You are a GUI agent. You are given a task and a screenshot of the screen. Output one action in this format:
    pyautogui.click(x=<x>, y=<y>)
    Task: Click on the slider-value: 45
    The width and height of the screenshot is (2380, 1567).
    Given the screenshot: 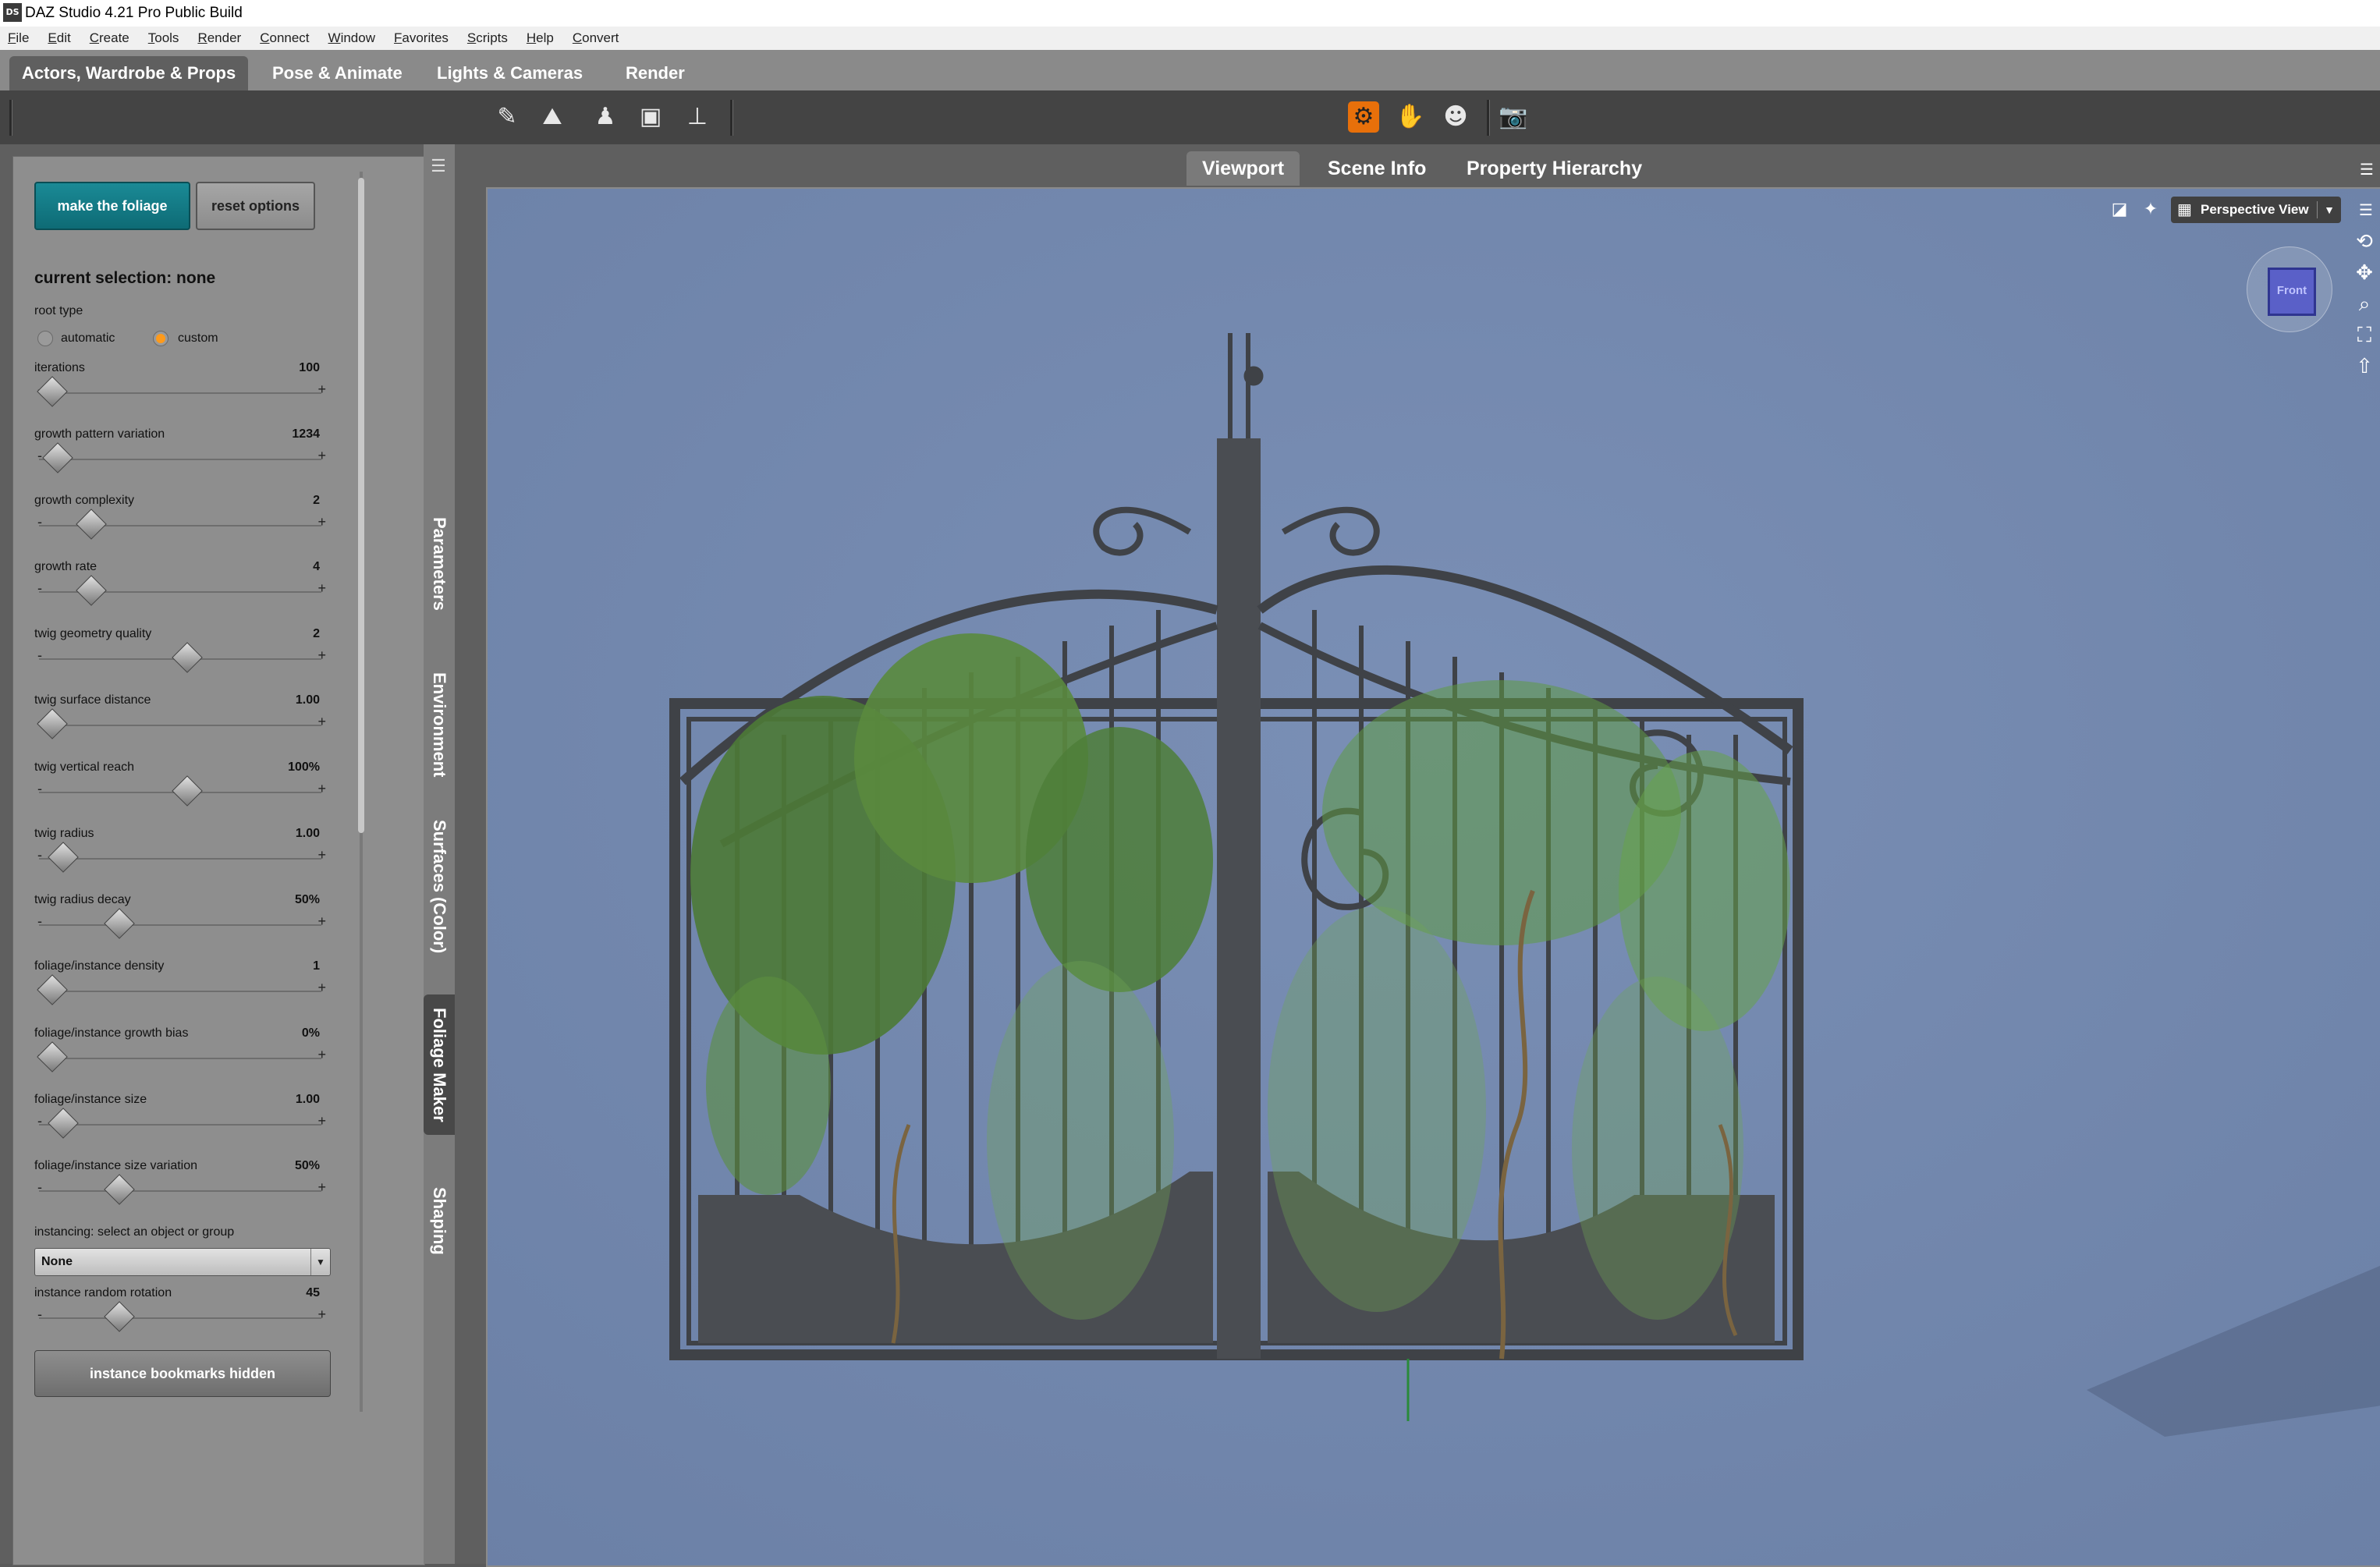 What is the action you would take?
    pyautogui.click(x=313, y=1293)
    